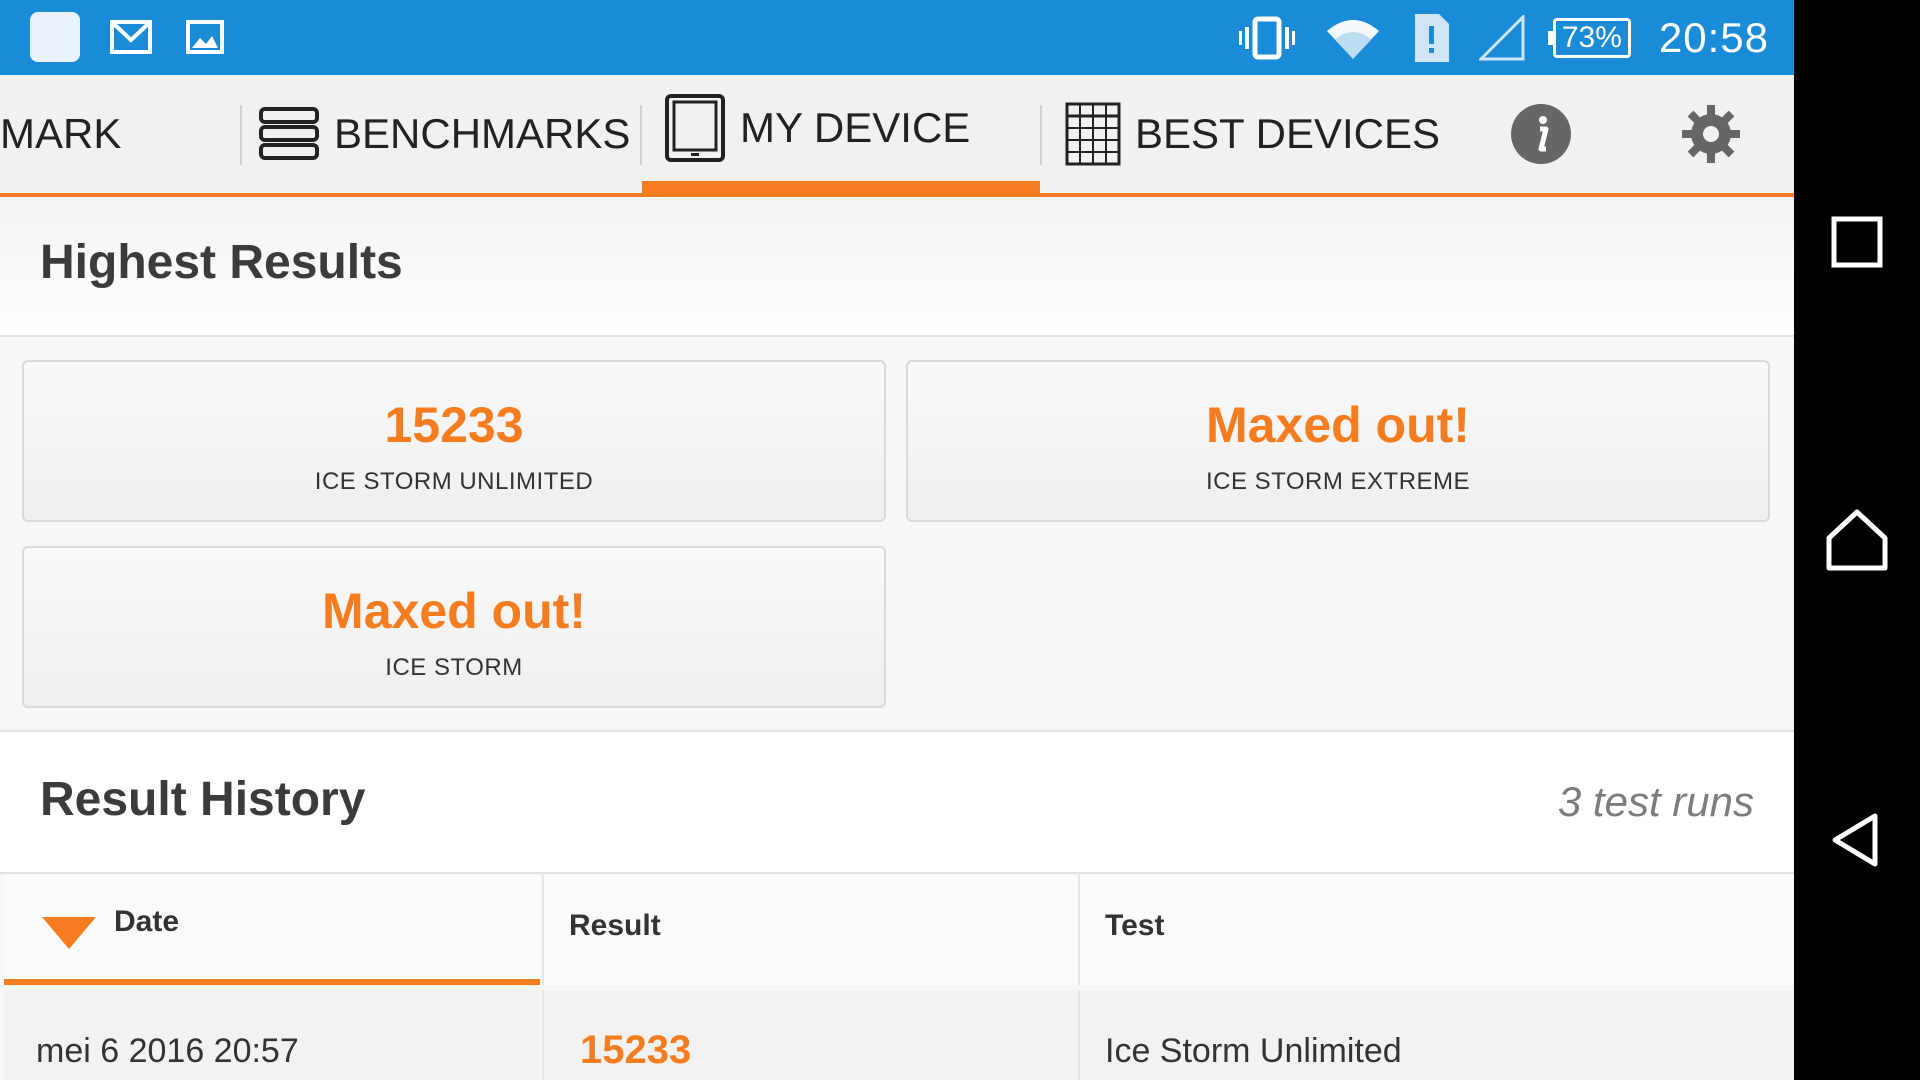 The height and width of the screenshot is (1080, 1920). I want to click on tab-best-devices-label: BEST DEVICES, so click(1287, 133).